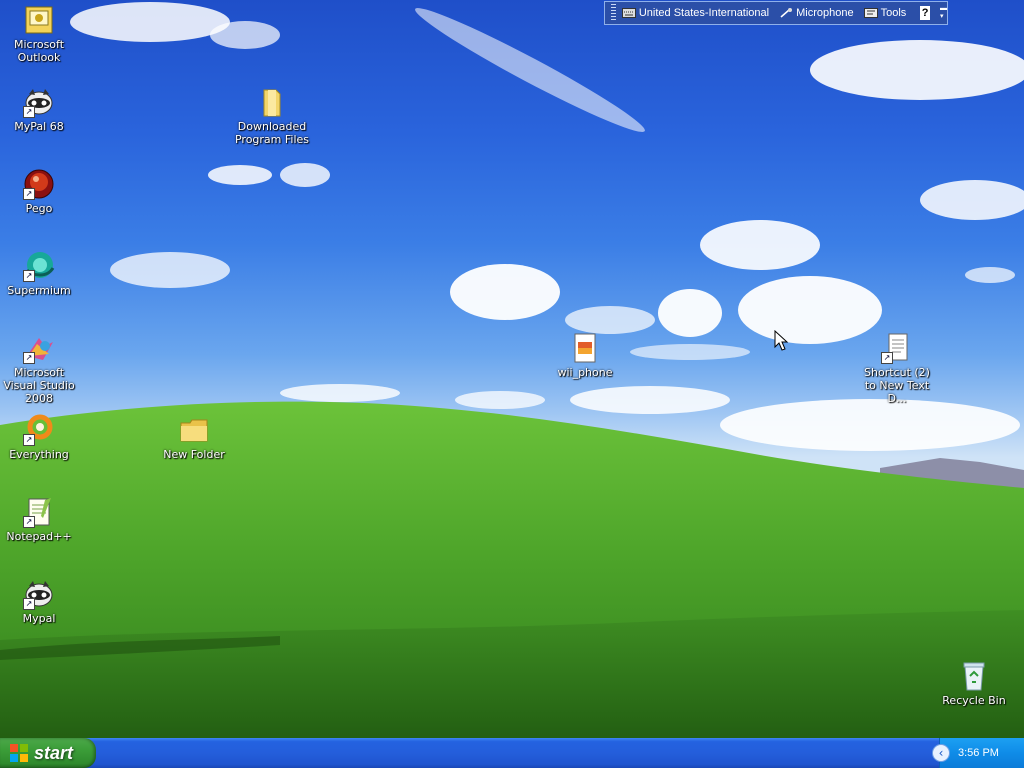  I want to click on windows-logo-icon, so click(19, 753).